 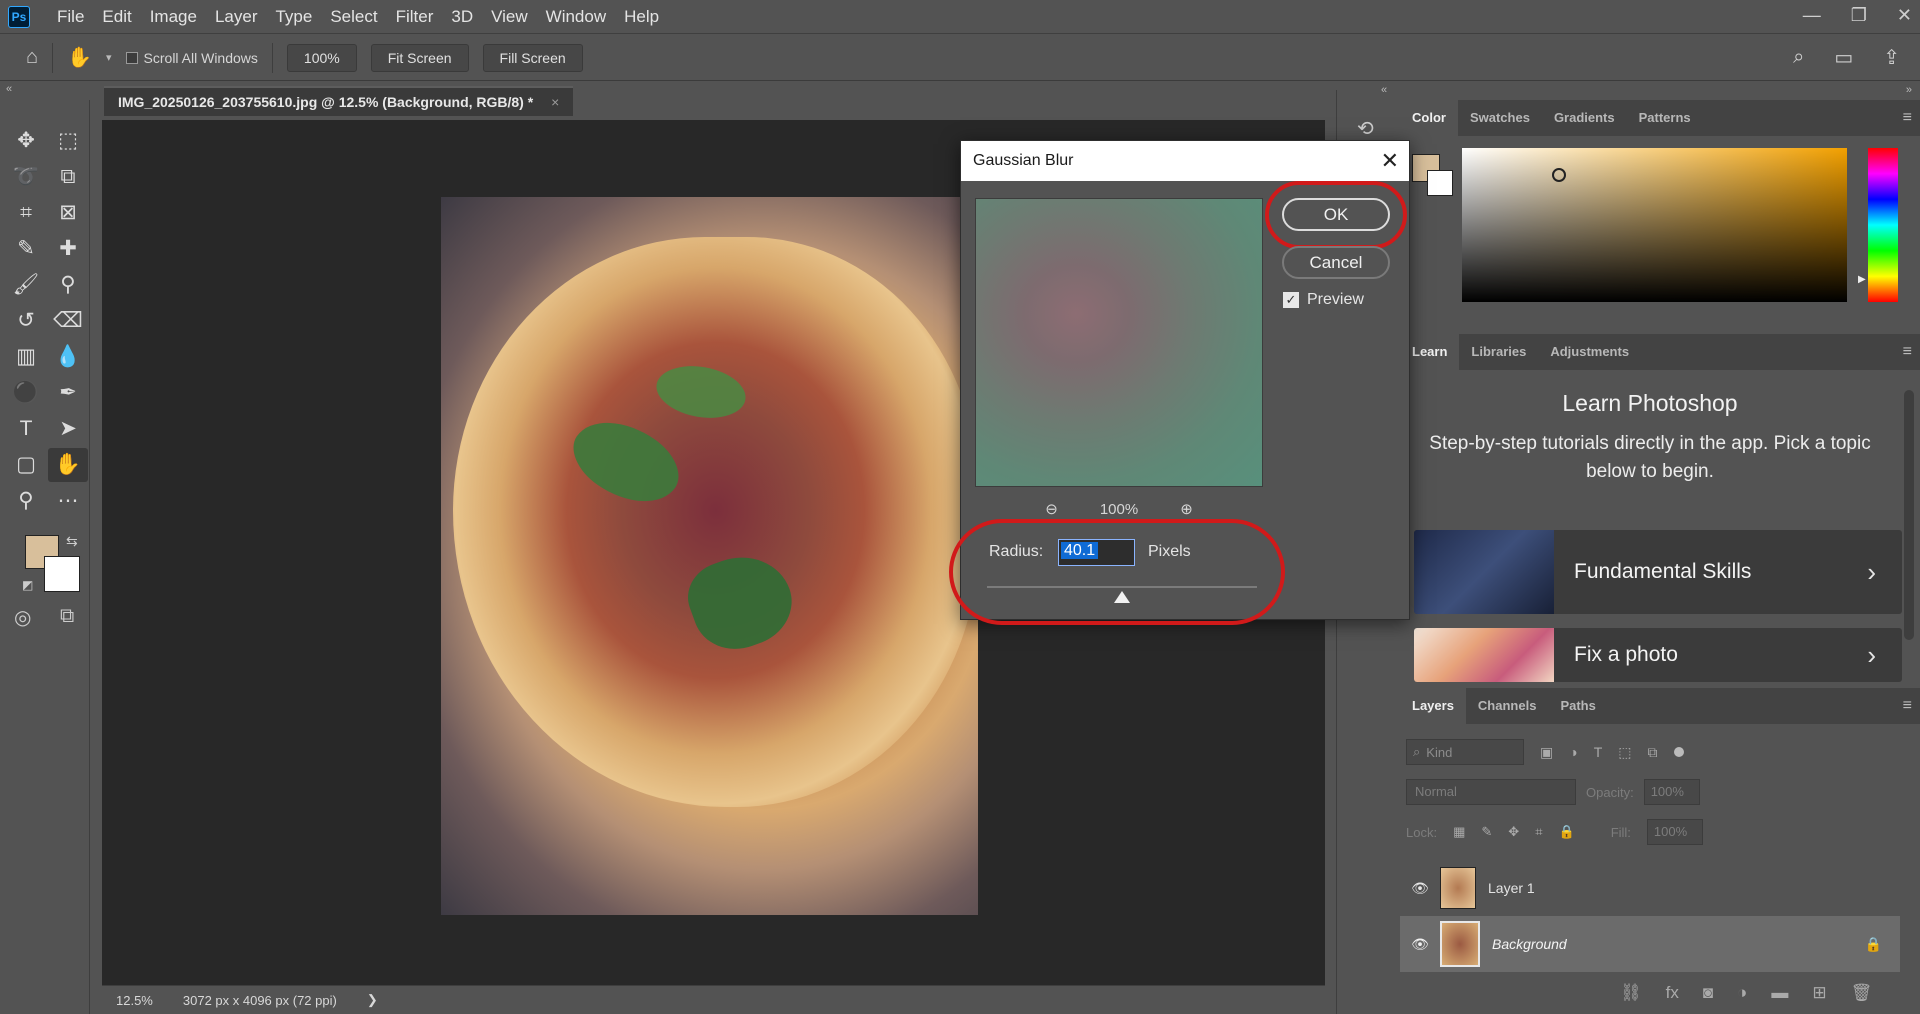 I want to click on menu-file: File, so click(x=70, y=17).